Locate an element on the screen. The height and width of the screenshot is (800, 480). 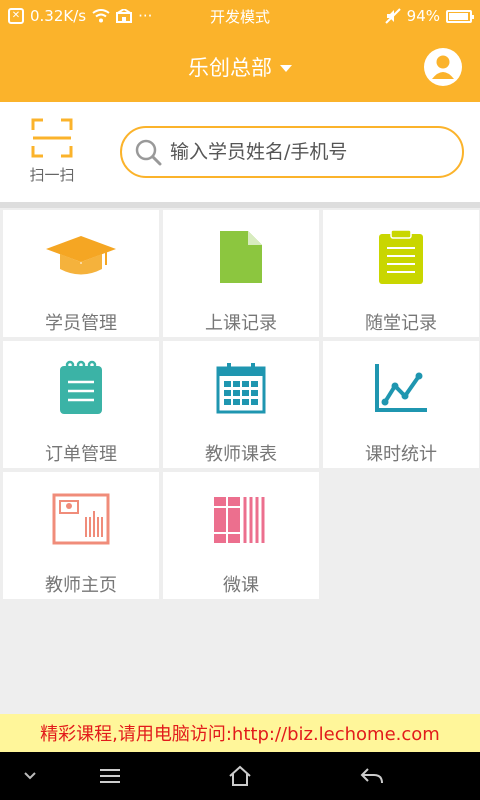
menu-item-label: 上课记录 is located at coordinates (241, 323).